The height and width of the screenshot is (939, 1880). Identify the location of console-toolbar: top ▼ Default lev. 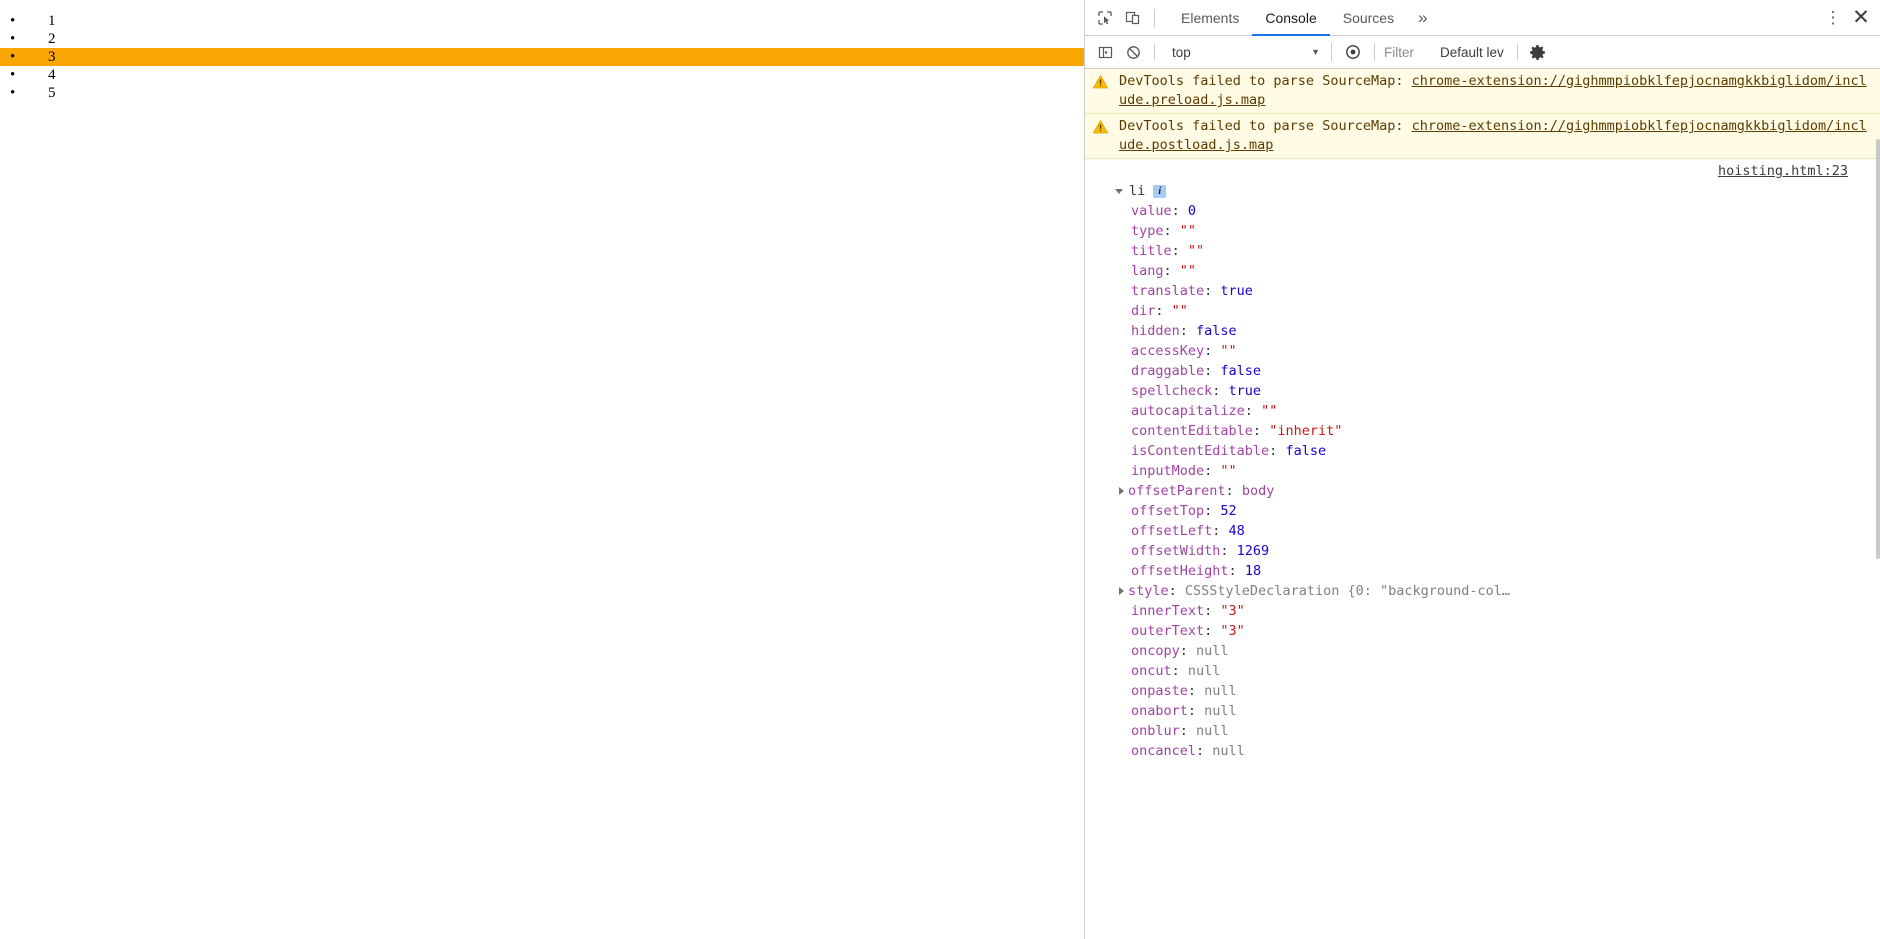
(1482, 52).